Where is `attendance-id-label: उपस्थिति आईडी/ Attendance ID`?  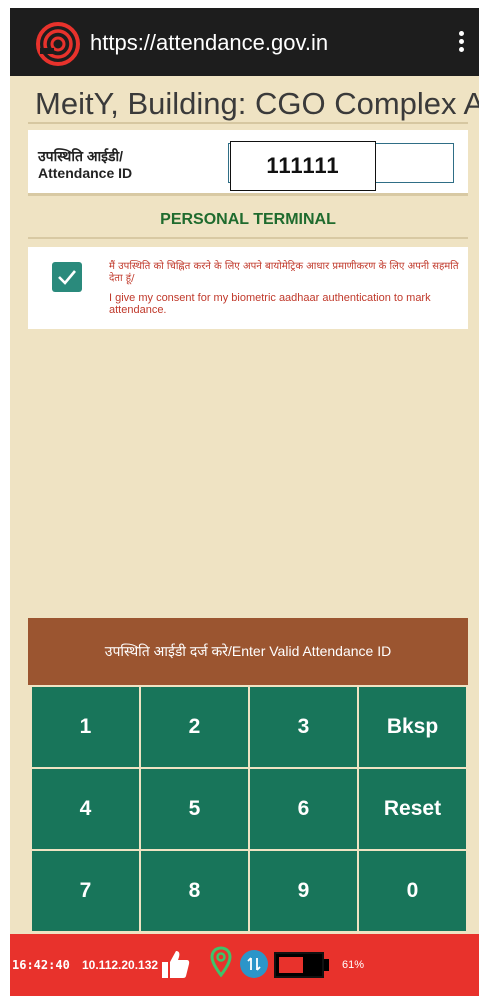 attendance-id-label: उपस्थिति आईडी/ Attendance ID is located at coordinates (85, 165).